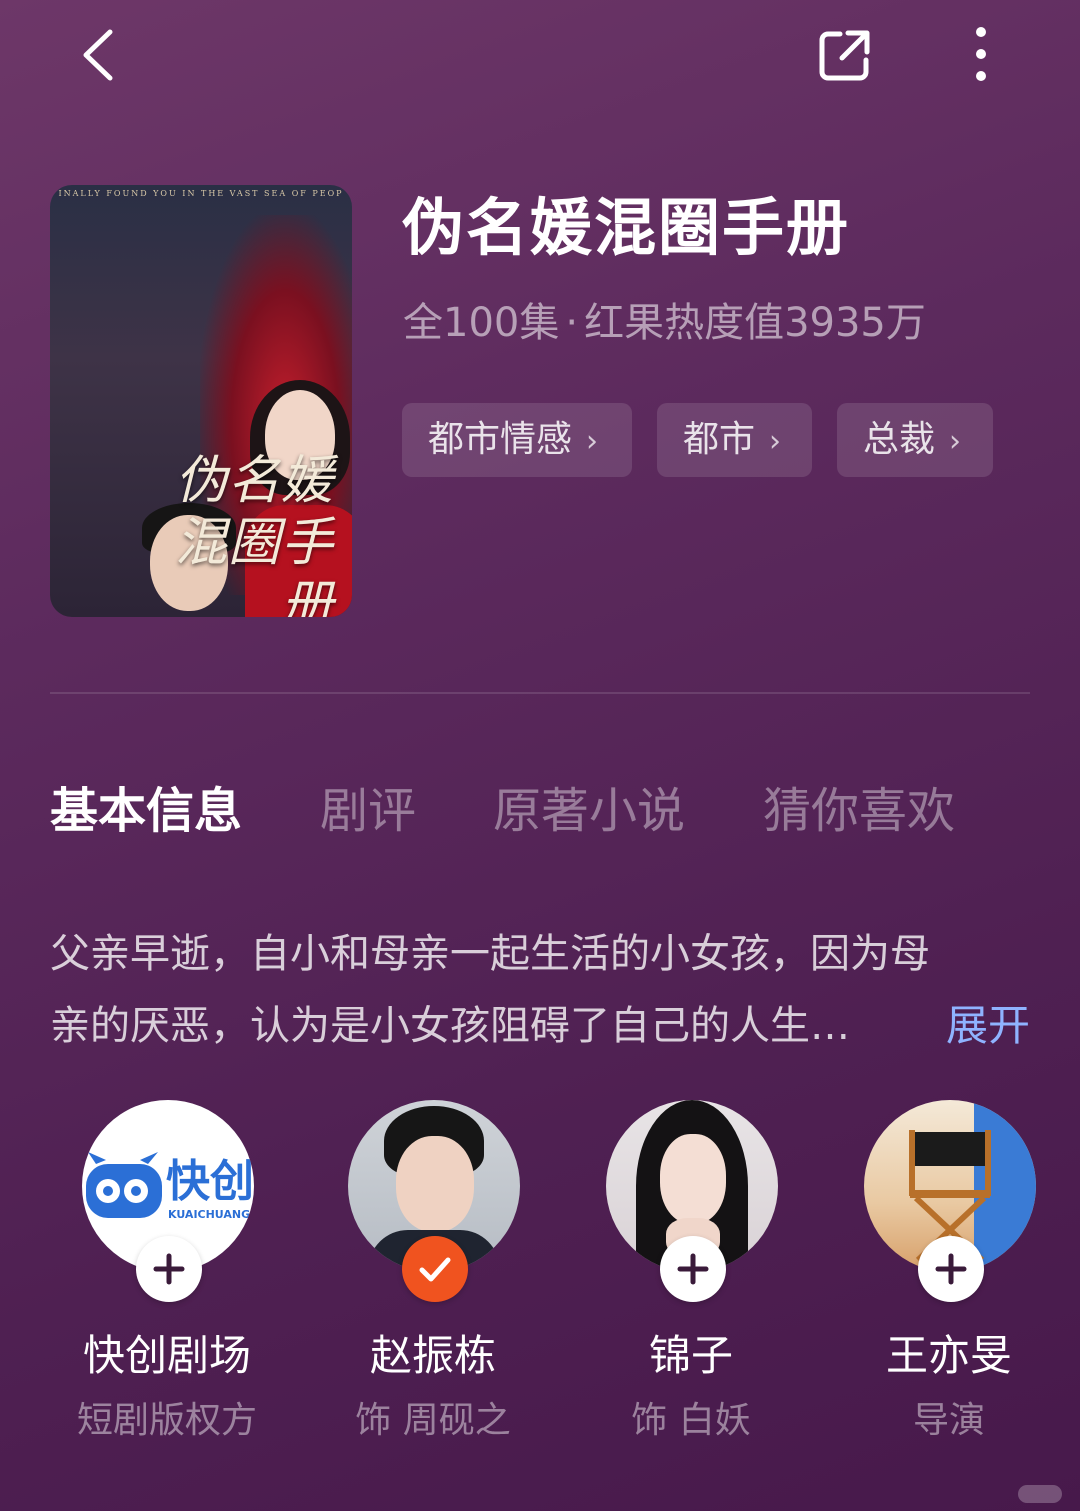  What do you see at coordinates (691, 1420) in the screenshot?
I see `person-role: 饰 白妖` at bounding box center [691, 1420].